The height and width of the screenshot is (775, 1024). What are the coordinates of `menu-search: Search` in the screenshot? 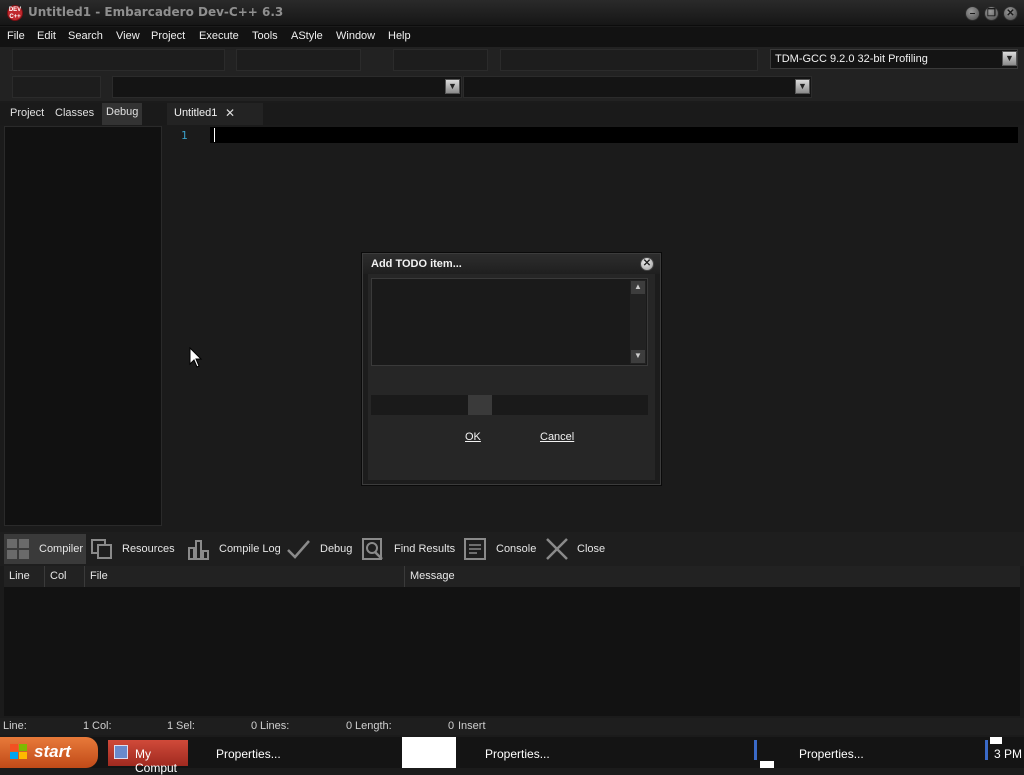 It's located at (85, 36).